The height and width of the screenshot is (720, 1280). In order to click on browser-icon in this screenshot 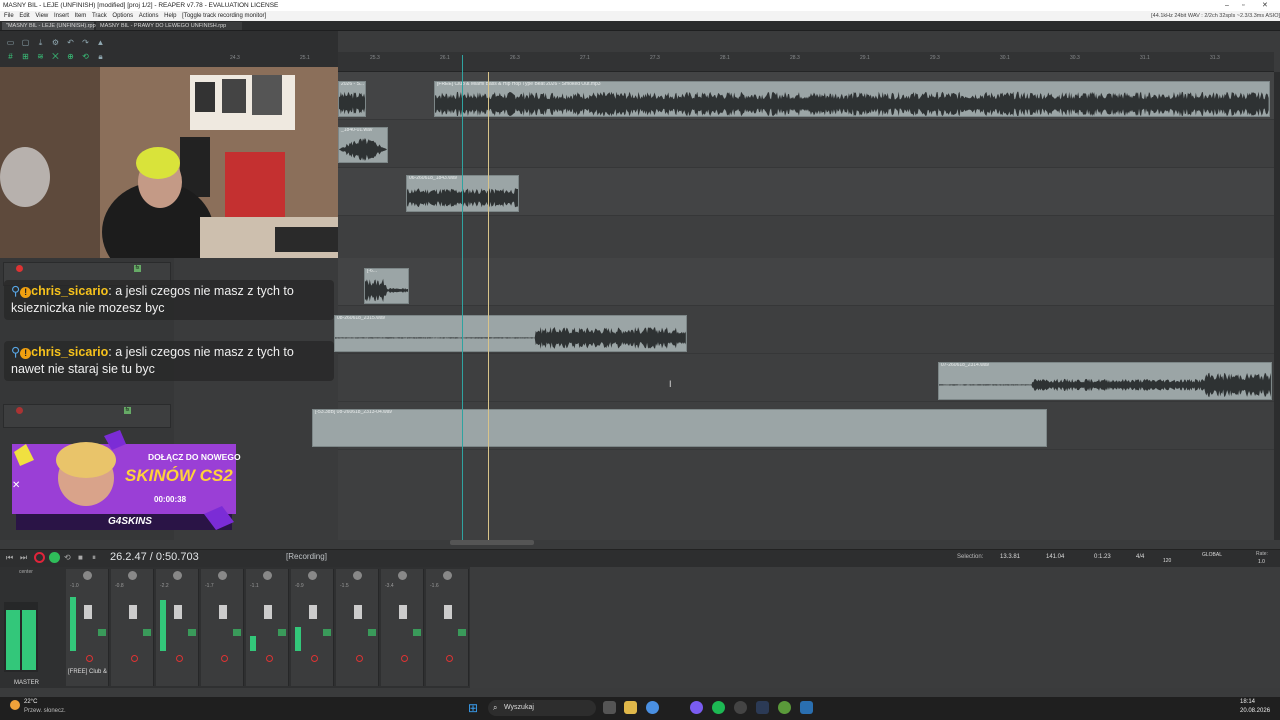, I will do `click(784, 707)`.